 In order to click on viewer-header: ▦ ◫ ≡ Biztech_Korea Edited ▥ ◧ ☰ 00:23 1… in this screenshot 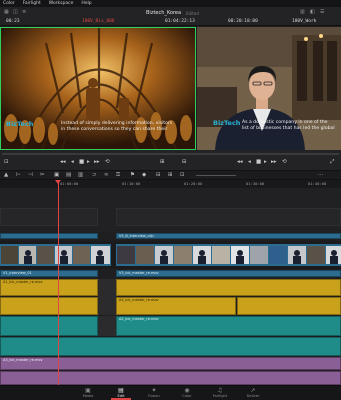, I will do `click(170, 16)`.